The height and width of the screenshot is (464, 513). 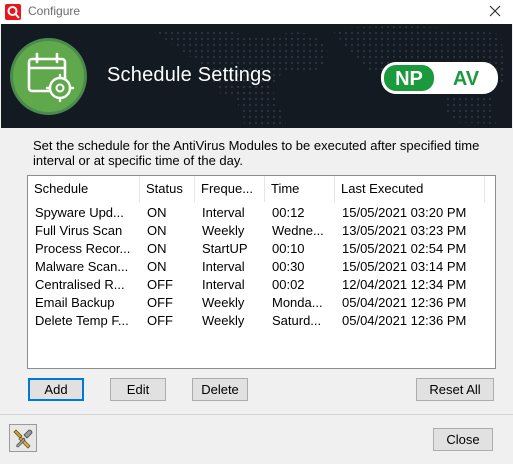 I want to click on column-header-schedule: Schedule, so click(x=84, y=189).